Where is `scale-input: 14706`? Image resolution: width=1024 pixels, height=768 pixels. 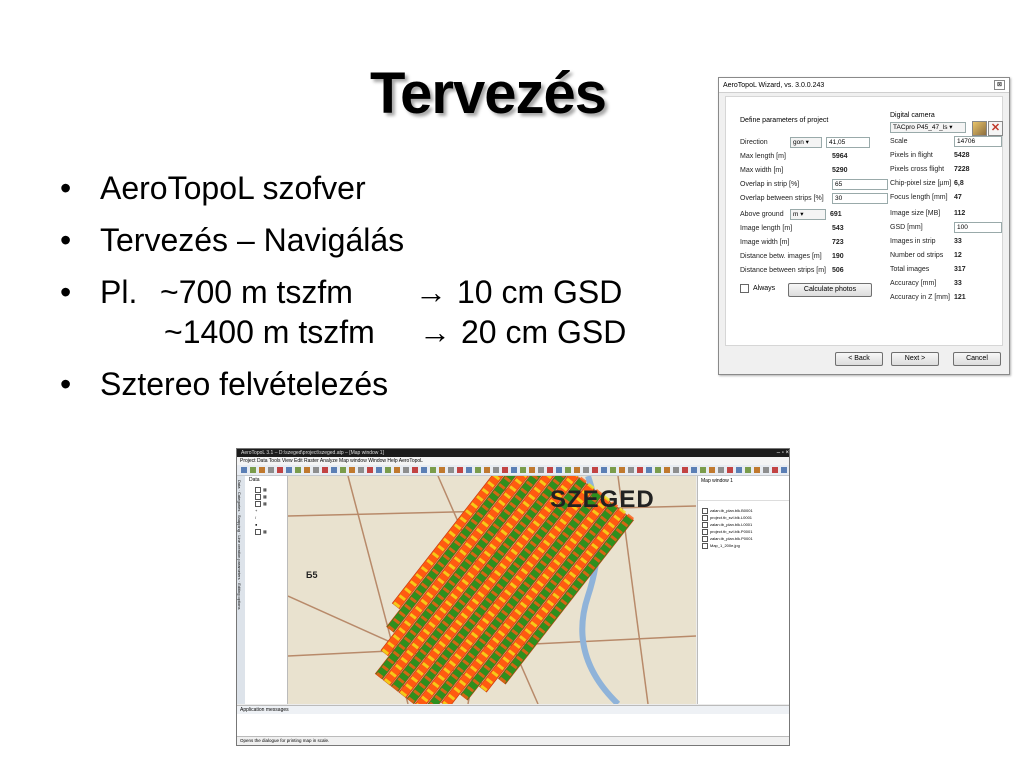 scale-input: 14706 is located at coordinates (978, 141).